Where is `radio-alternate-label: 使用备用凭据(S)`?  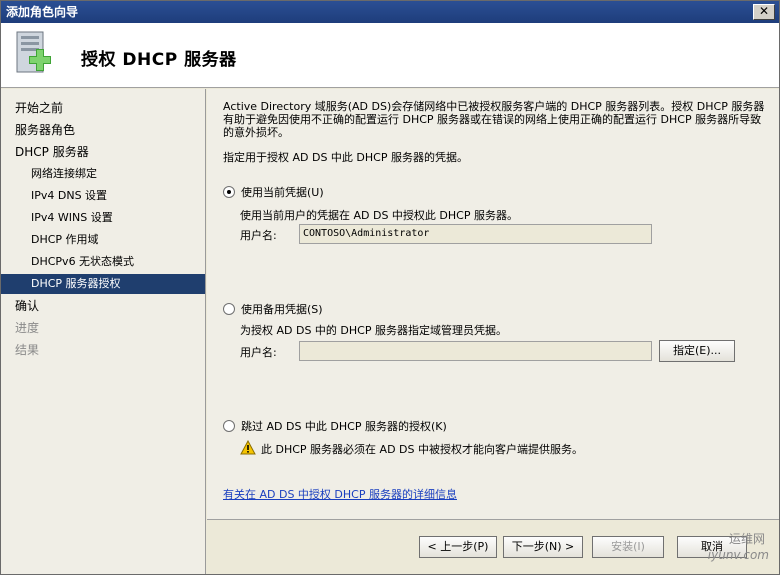 radio-alternate-label: 使用备用凭据(S) is located at coordinates (282, 309).